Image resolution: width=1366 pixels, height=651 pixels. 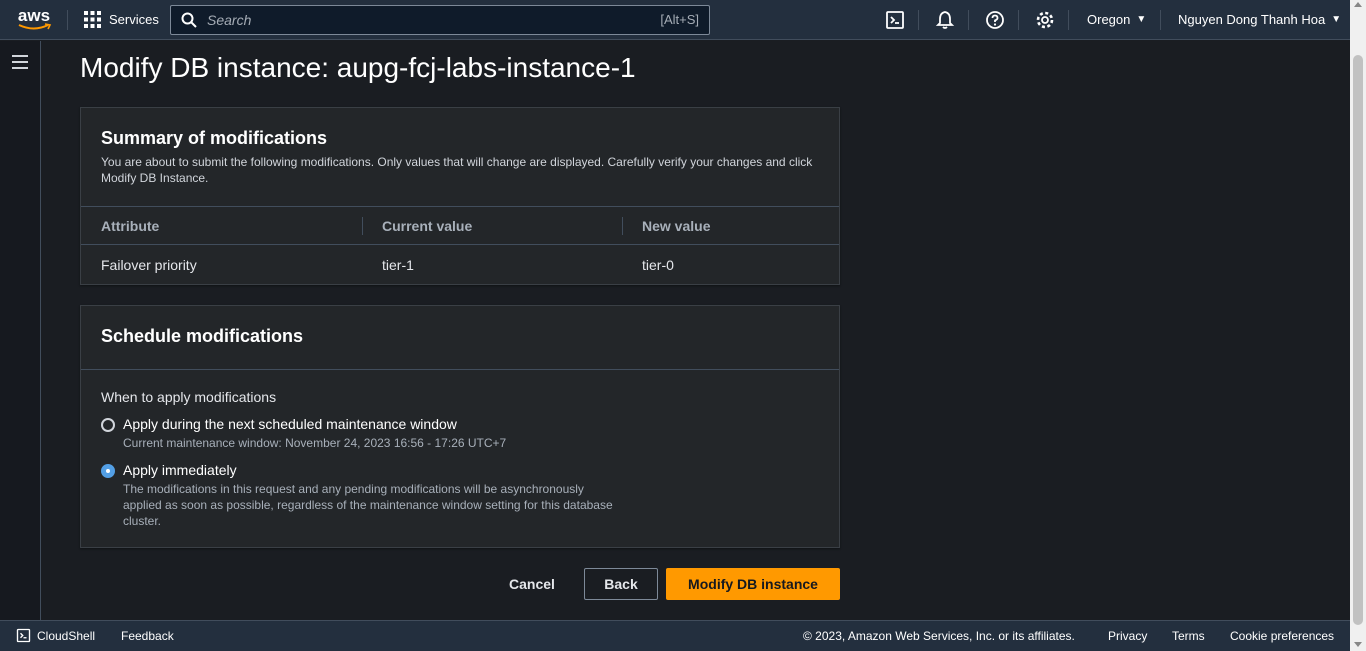 I want to click on user-name: Nguyen Dong Thanh Hoa, so click(x=1252, y=19).